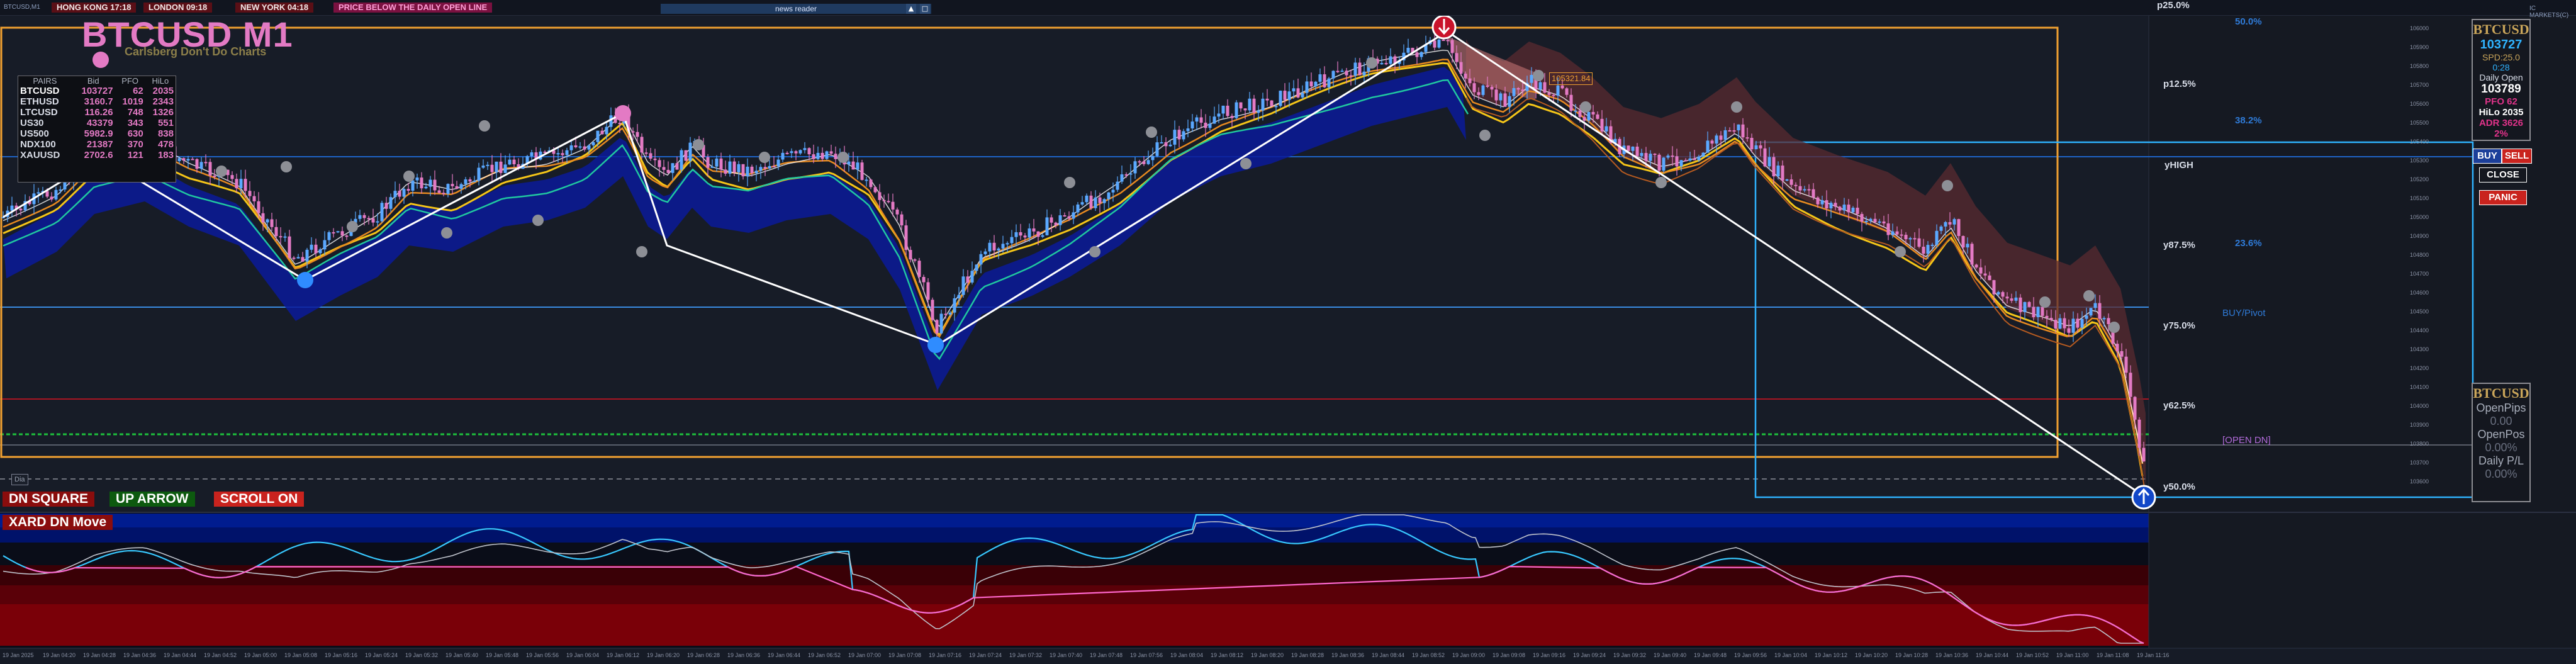  Describe the element at coordinates (58, 522) in the screenshot. I see `indicator-title: XARD DN Move` at that location.